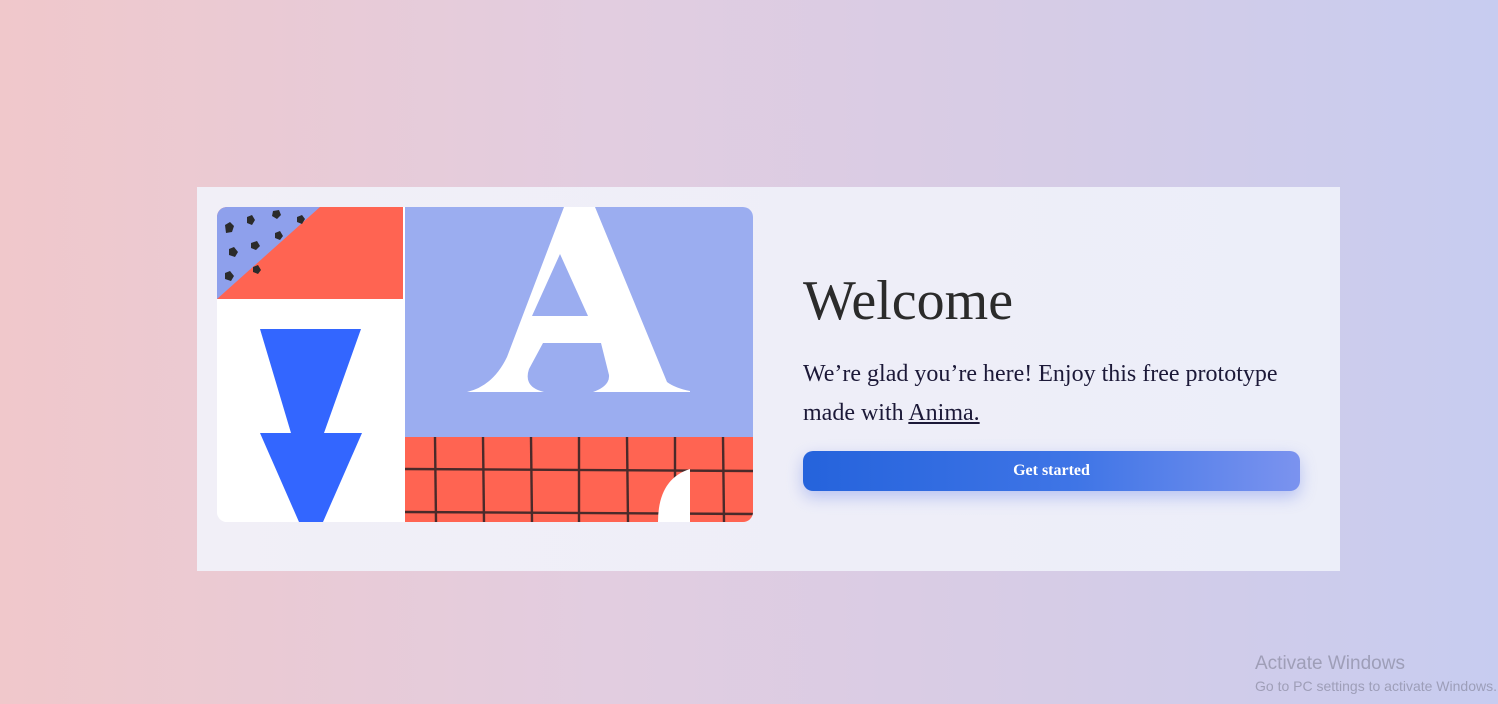 This screenshot has height=704, width=1498. Describe the element at coordinates (908, 301) in the screenshot. I see `welcome-title: Welcome` at that location.